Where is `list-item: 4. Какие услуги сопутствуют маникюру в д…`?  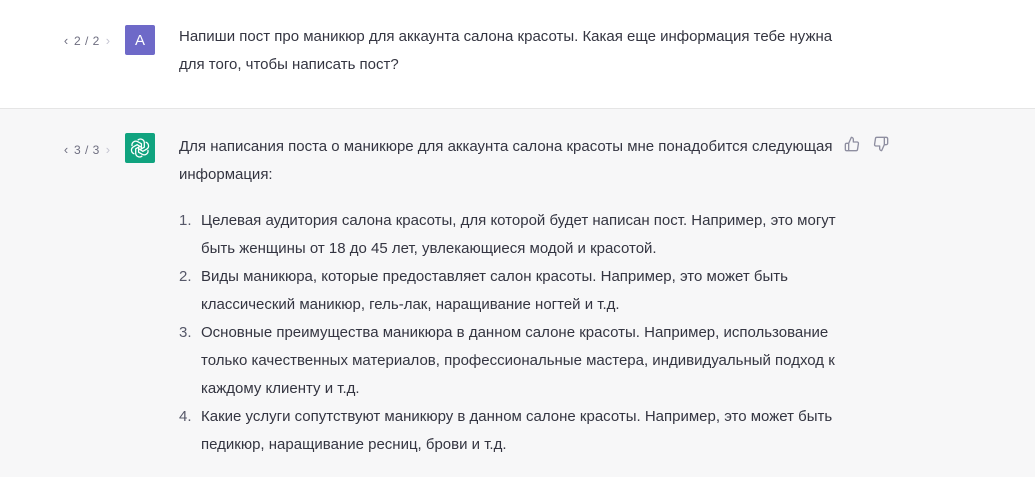
list-item: 4. Какие услуги сопутствуют маникюру в д… is located at coordinates (509, 431).